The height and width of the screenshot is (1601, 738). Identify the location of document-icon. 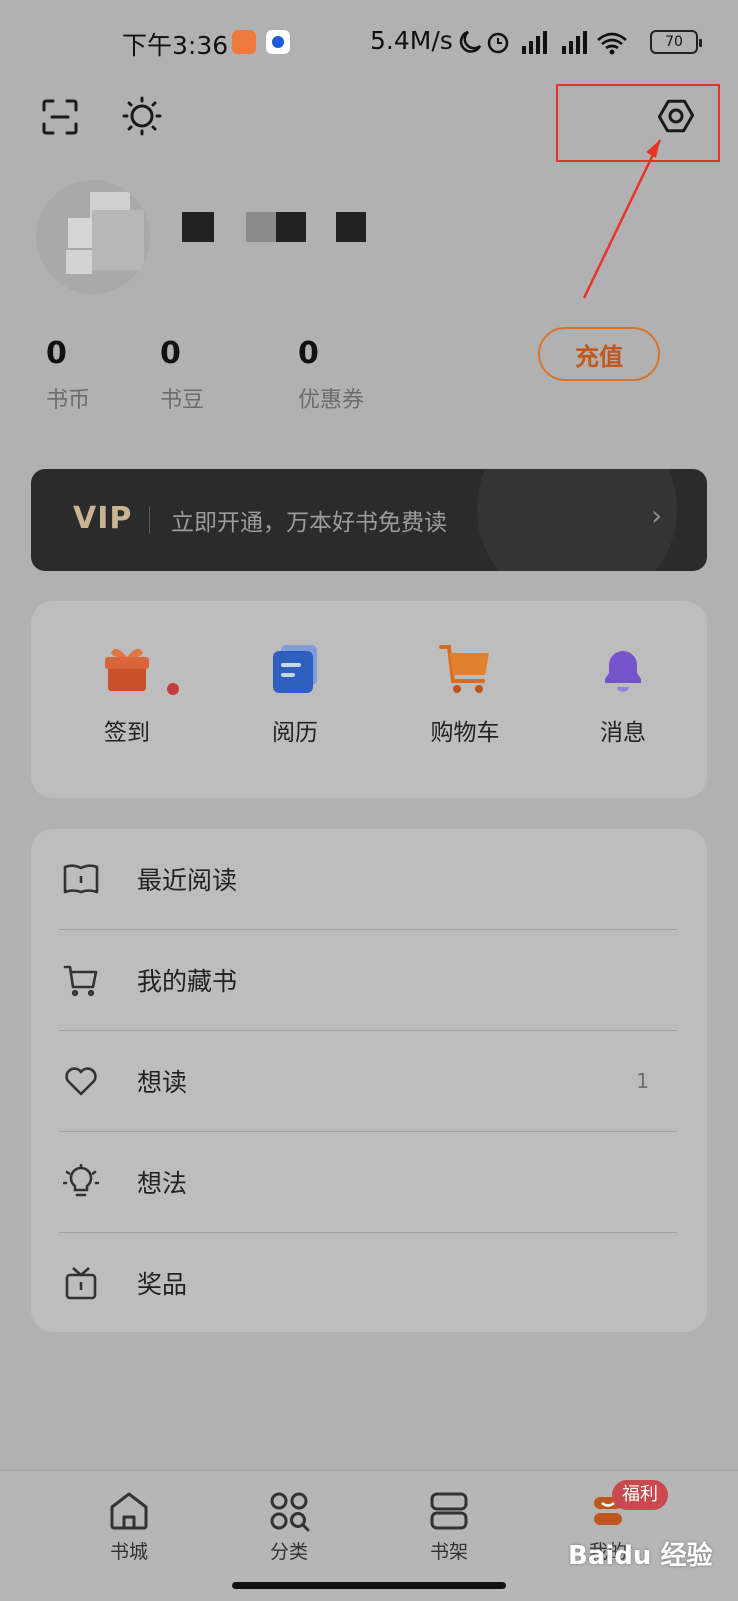
(295, 669).